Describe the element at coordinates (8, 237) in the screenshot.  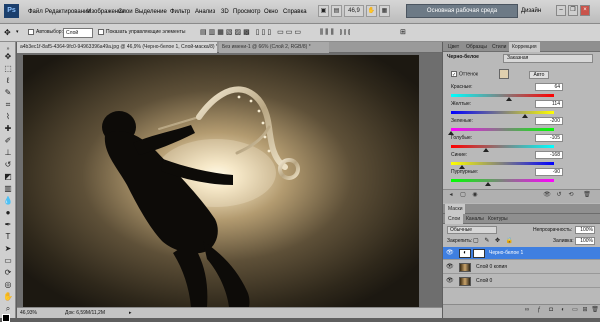
I see `type-tool-icon: T` at that location.